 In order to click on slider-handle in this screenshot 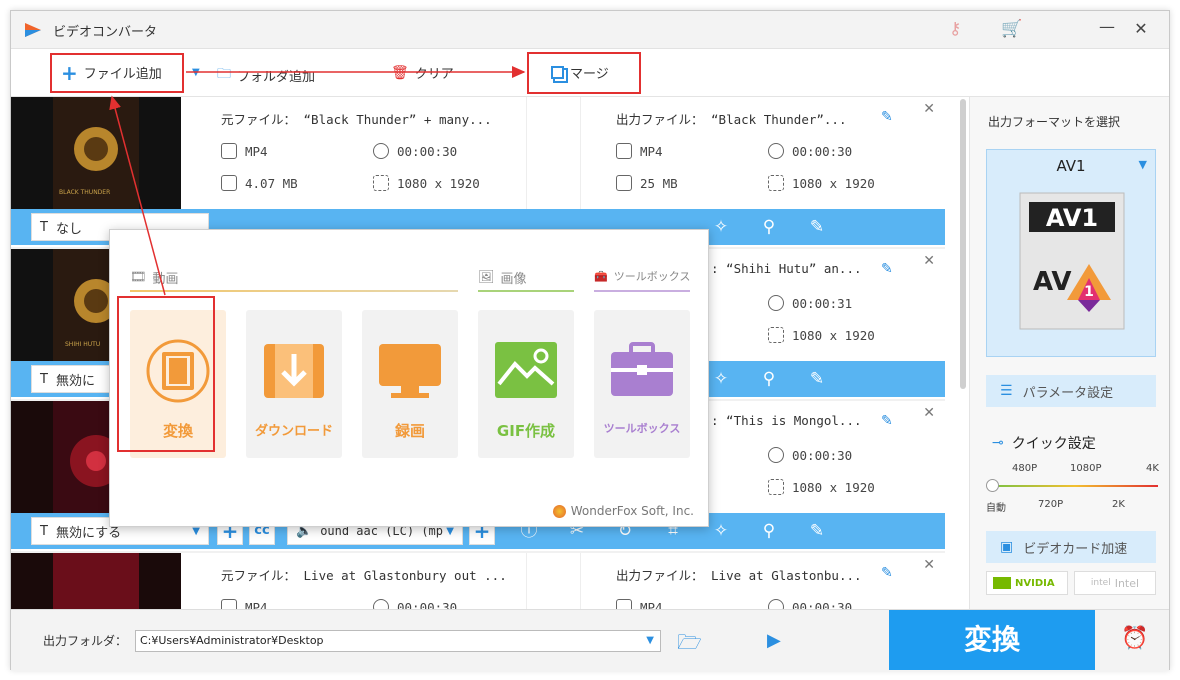, I will do `click(992, 485)`.